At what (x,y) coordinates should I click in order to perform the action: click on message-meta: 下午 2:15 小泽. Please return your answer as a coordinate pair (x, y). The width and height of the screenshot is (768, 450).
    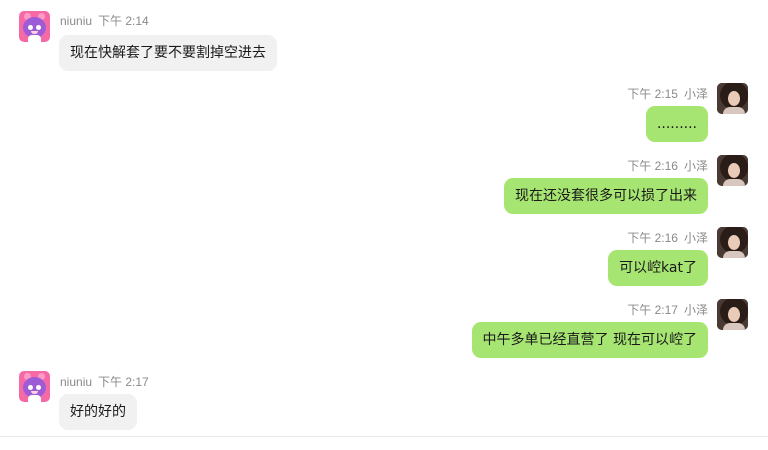
    Looking at the image, I should click on (667, 93).